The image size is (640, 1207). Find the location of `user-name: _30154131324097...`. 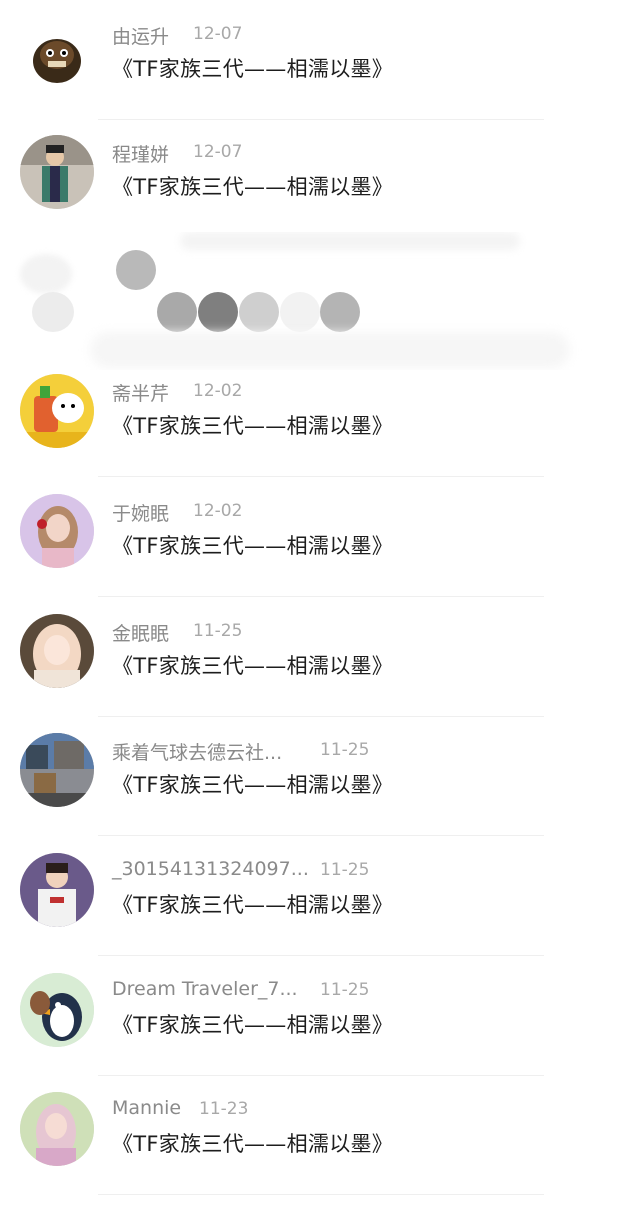

user-name: _30154131324097... is located at coordinates (210, 869).